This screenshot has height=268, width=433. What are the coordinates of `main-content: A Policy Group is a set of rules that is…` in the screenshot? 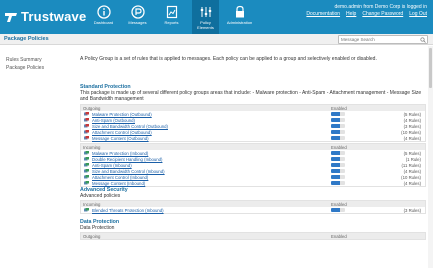 It's located at (253, 59).